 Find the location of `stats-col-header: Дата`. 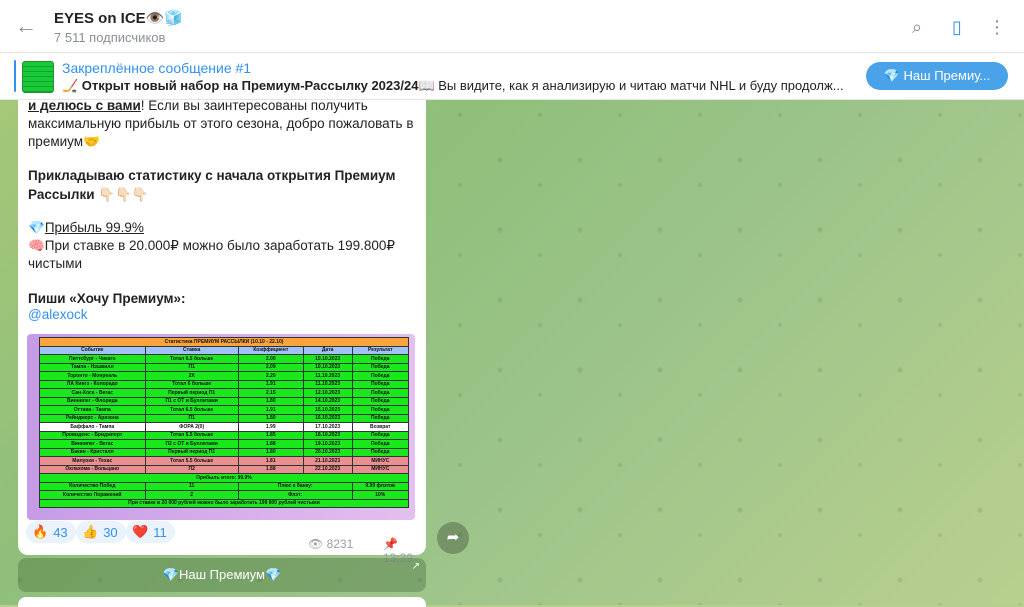

stats-col-header: Дата is located at coordinates (327, 350).